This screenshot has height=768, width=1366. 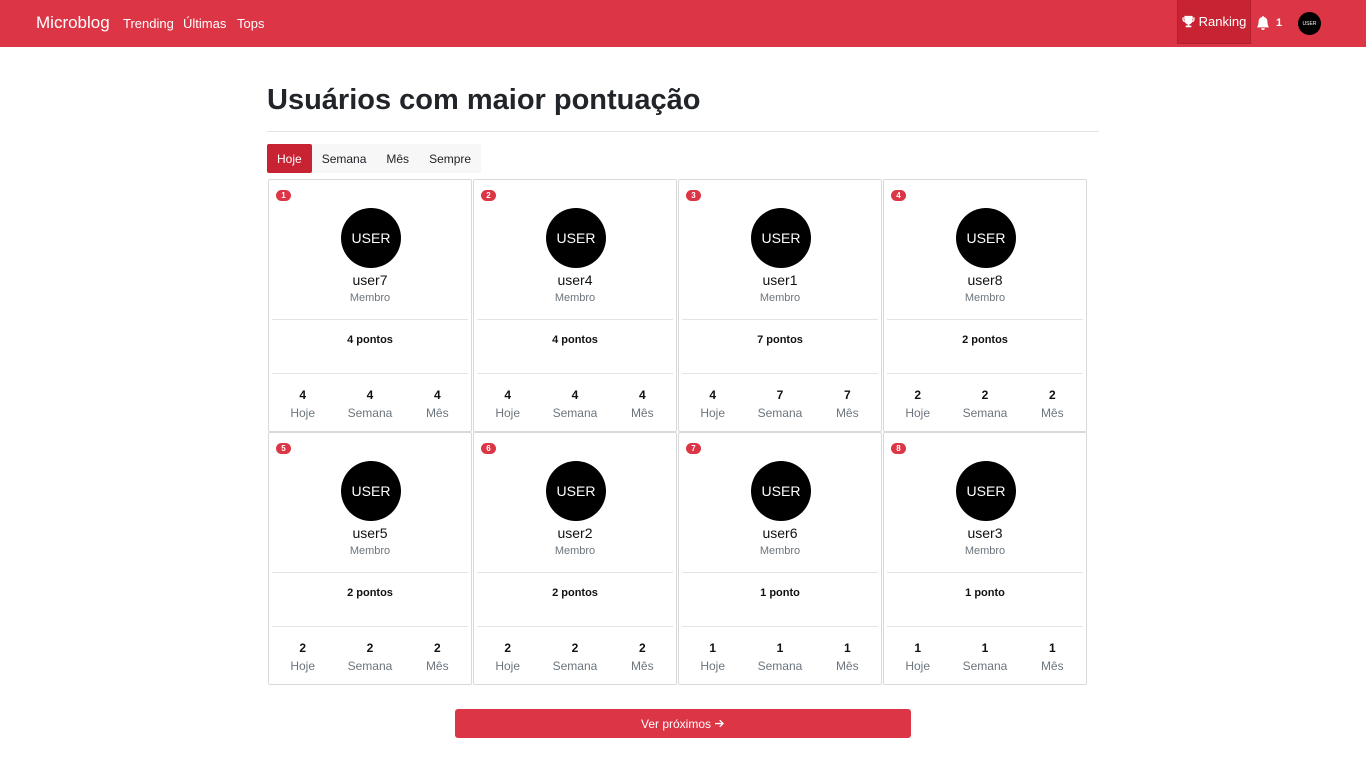 What do you see at coordinates (148, 23) in the screenshot?
I see `nav-link-trending: Trending` at bounding box center [148, 23].